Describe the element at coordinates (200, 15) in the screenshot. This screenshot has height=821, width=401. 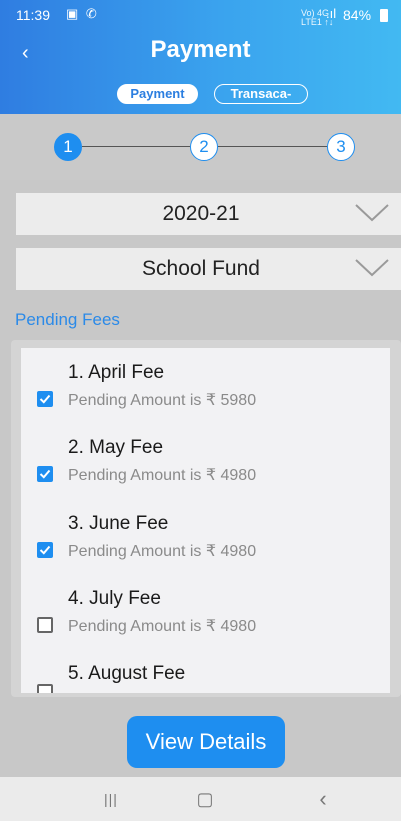
I see `status-bar: 11:39 ▣ ✆ Vo) 4G LTE1 ↑↓ .ıl 84%` at that location.